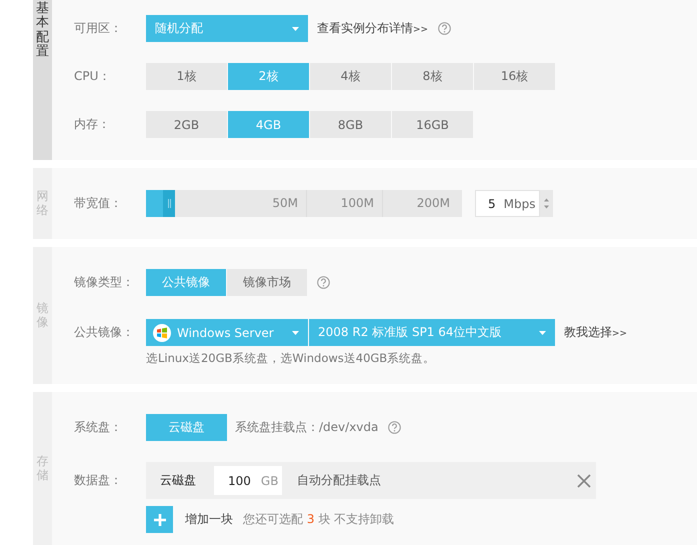  I want to click on cpu-option: 1核, so click(186, 76).